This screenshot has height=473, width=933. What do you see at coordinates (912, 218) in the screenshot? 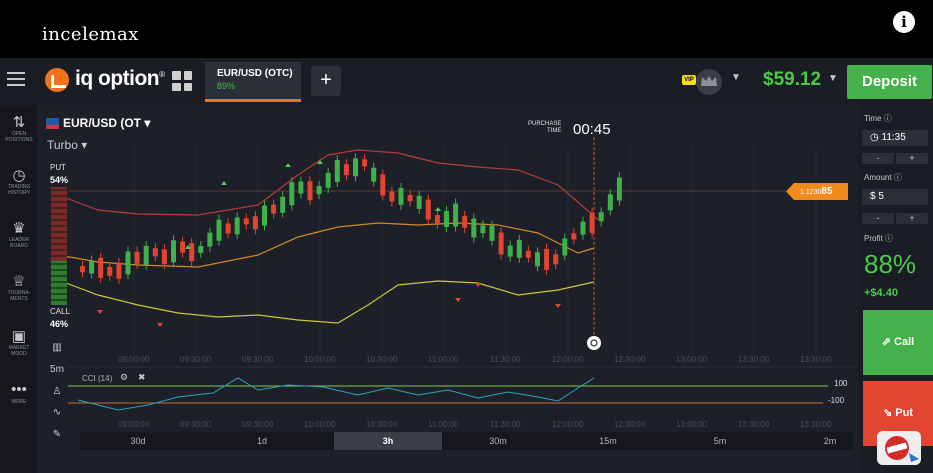
I see `amount-plus-button: +` at bounding box center [912, 218].